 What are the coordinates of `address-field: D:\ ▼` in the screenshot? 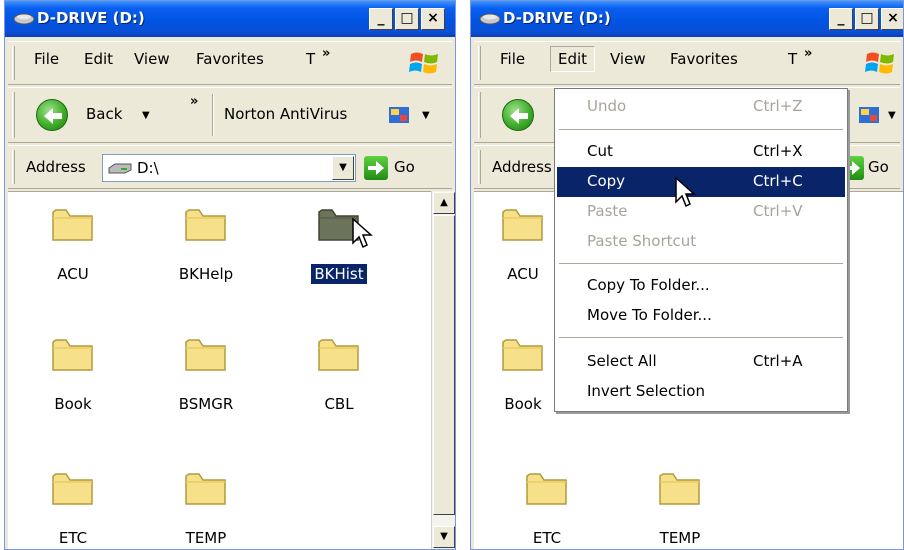 It's located at (229, 168).